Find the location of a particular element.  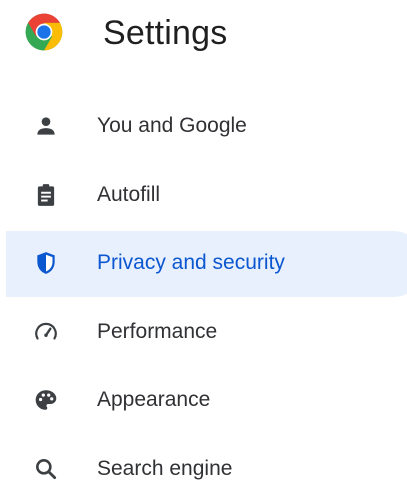

nav-item-privacy-and-security: Privacy and security is located at coordinates (203, 263).